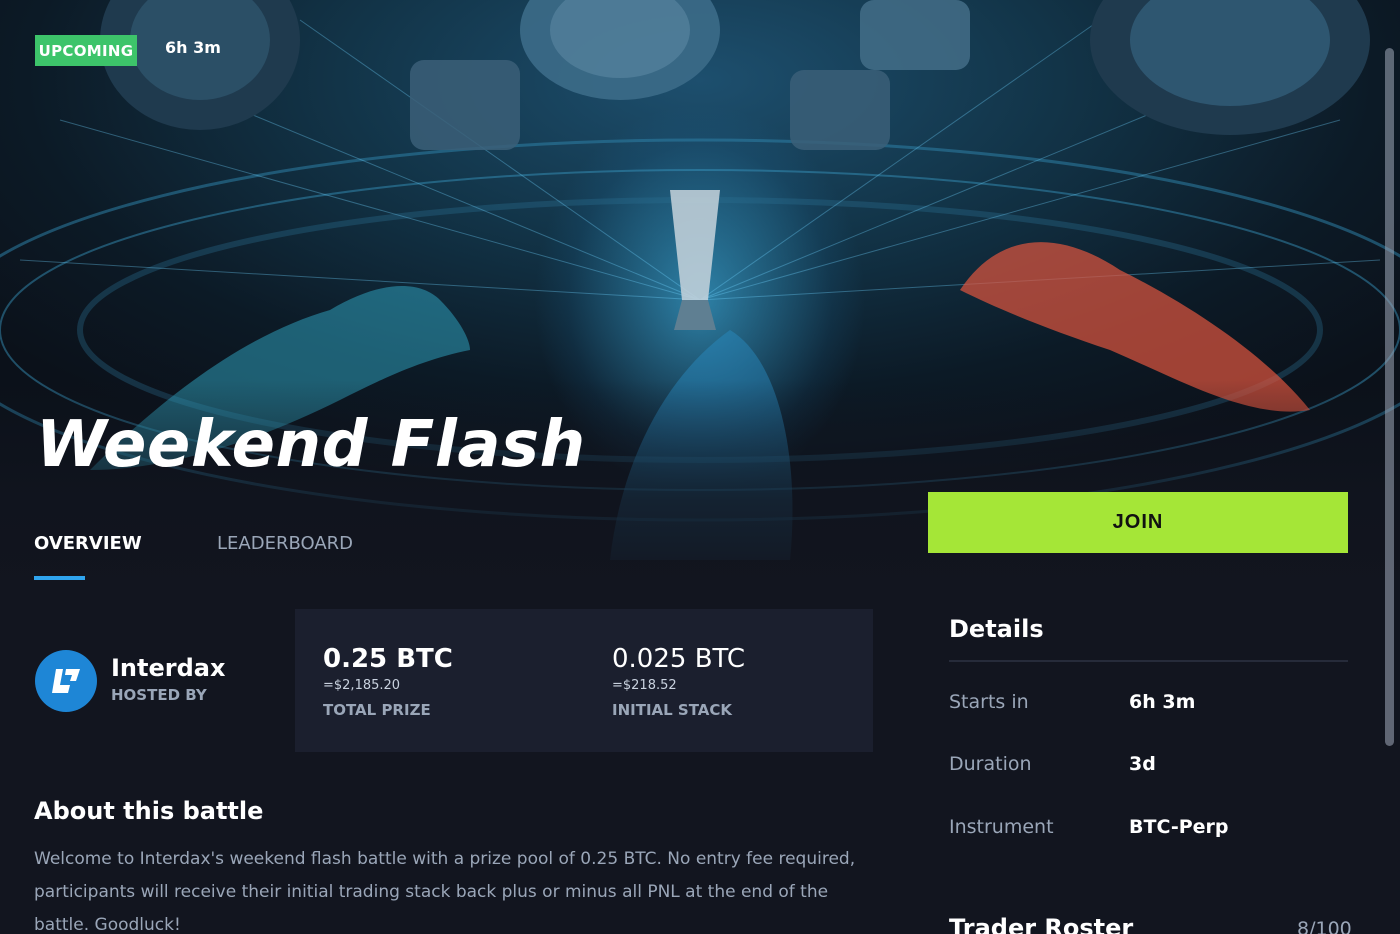  What do you see at coordinates (1142, 764) in the screenshot?
I see `detail-value-duration: 3d` at bounding box center [1142, 764].